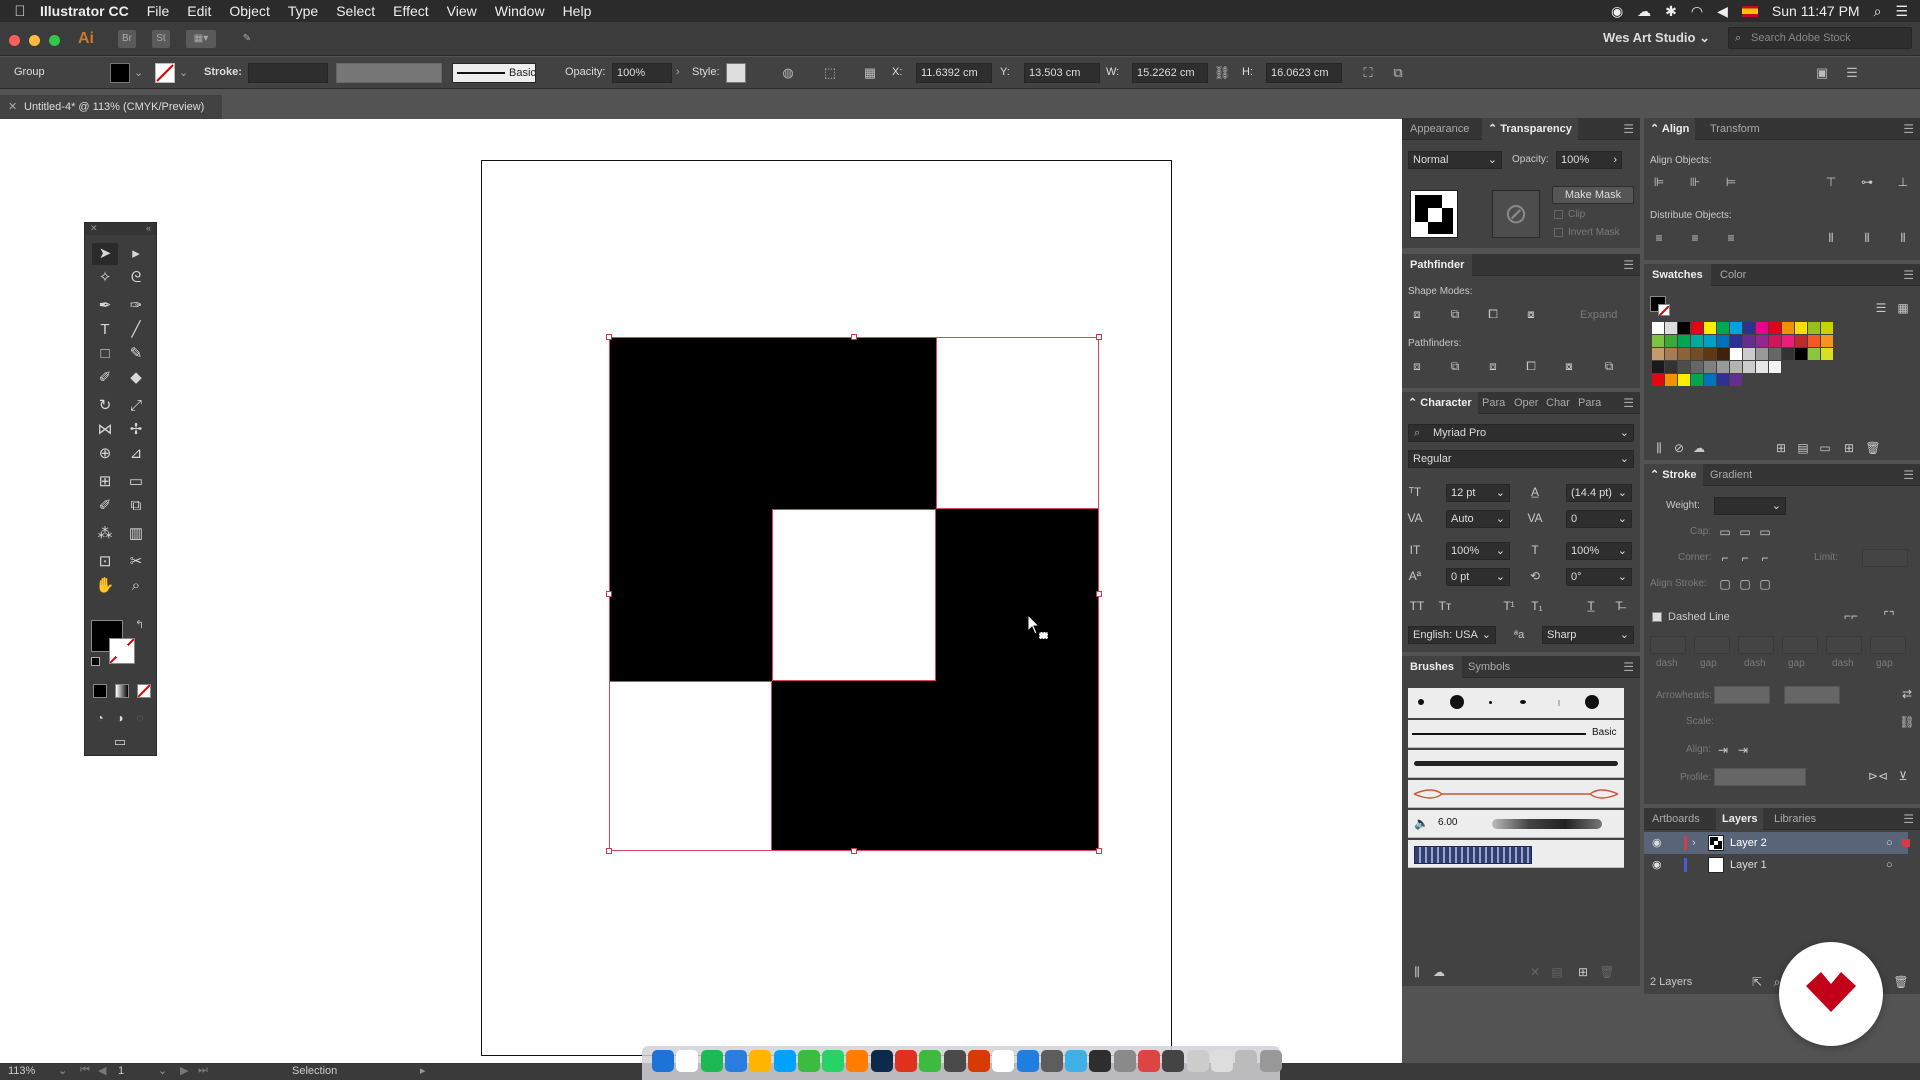 This screenshot has width=1920, height=1080. What do you see at coordinates (1526, 403) in the screenshot?
I see `tab-opentype: Oper` at bounding box center [1526, 403].